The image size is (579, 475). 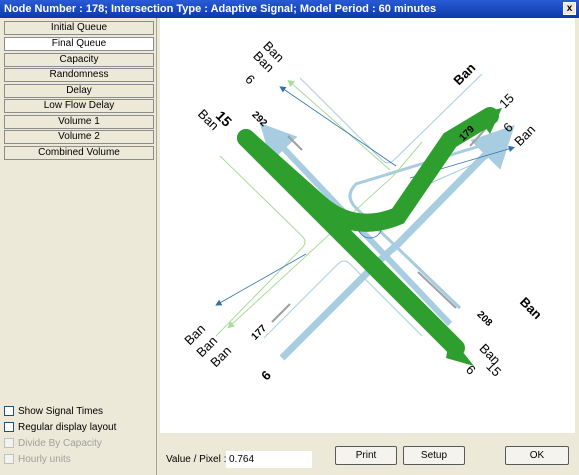 I want to click on tab-low-flow-delay: Low Flow Delay, so click(x=79, y=106).